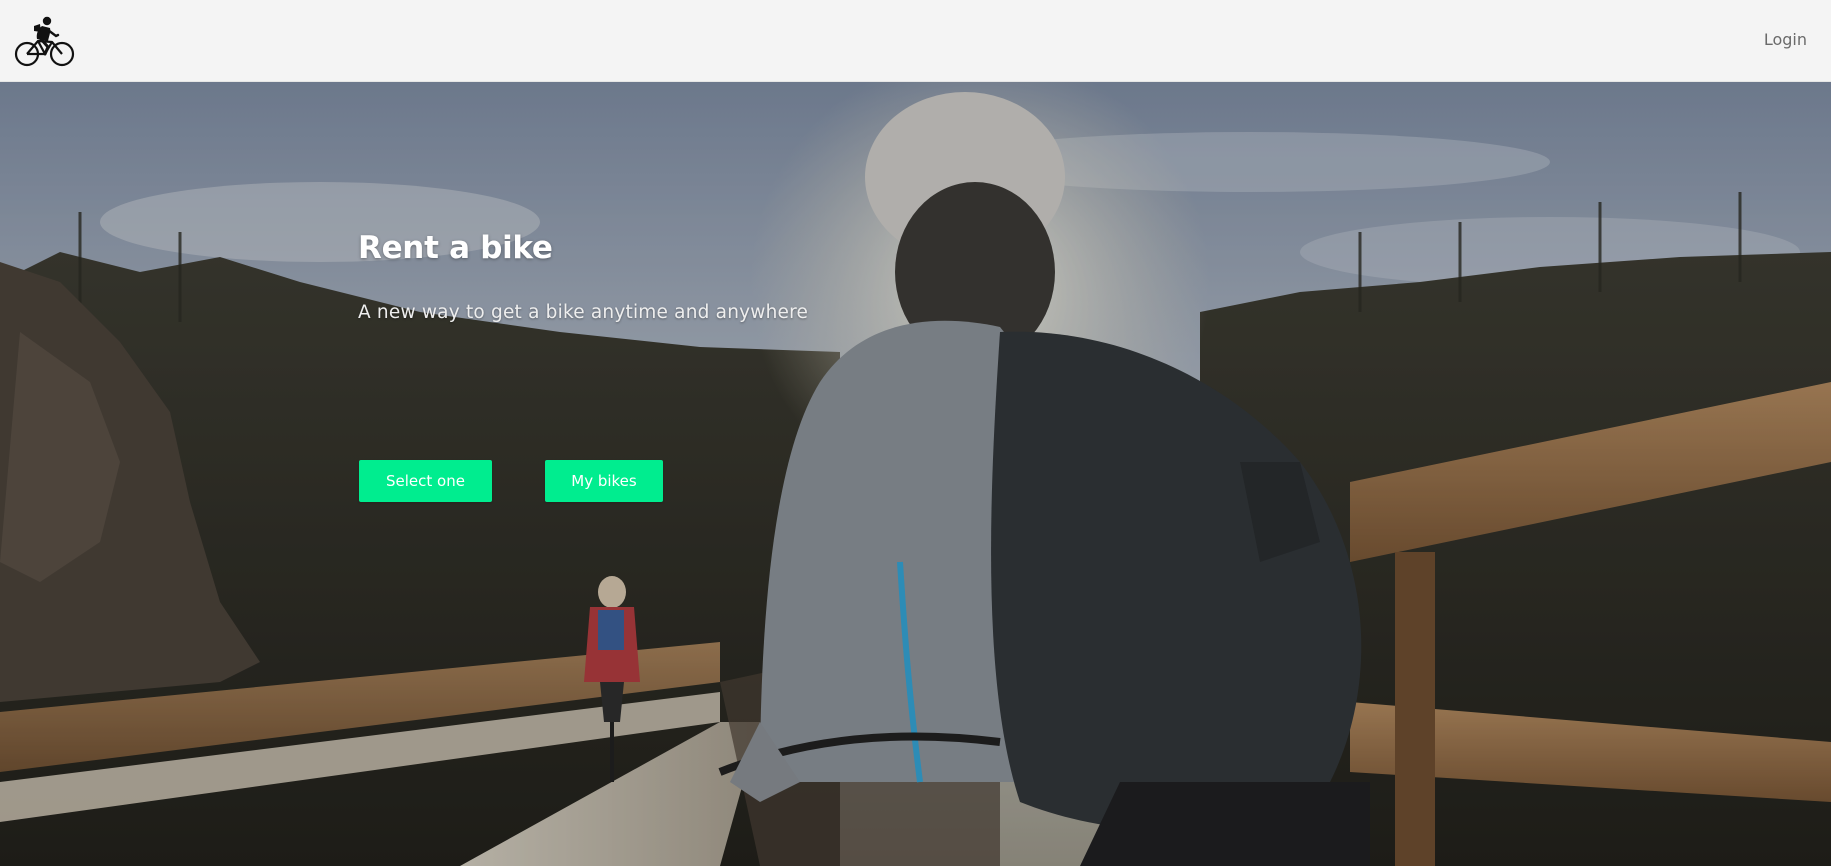  What do you see at coordinates (915, 41) in the screenshot?
I see `top-navbar: Login` at bounding box center [915, 41].